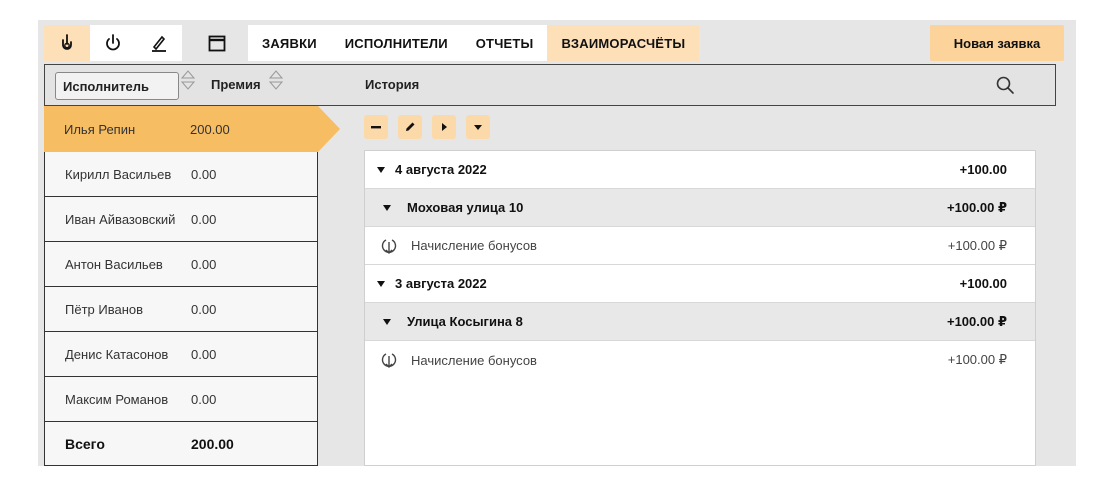  Describe the element at coordinates (181, 264) in the screenshot. I see `executor-row: Антон Васильев 0.00` at that location.